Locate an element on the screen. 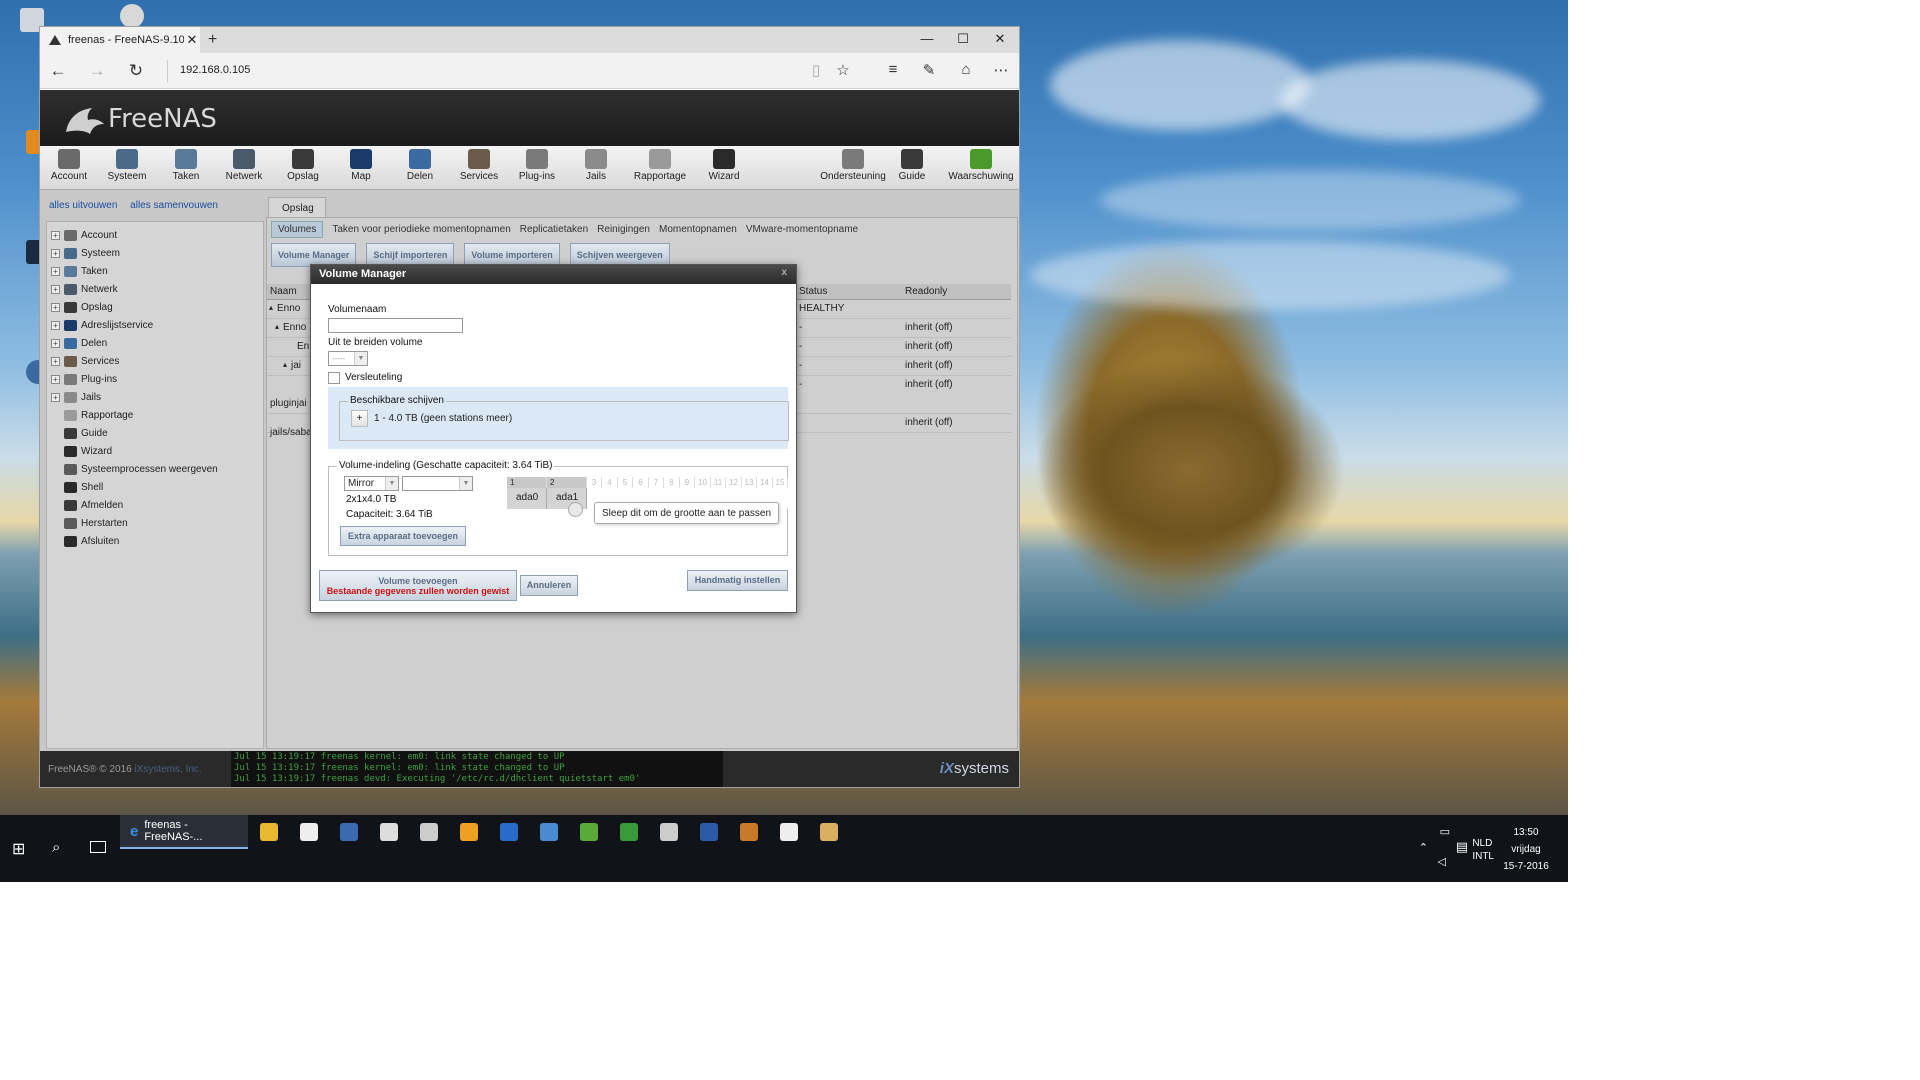 The height and width of the screenshot is (1080, 1920). cancel-button: Annuleren is located at coordinates (549, 585).